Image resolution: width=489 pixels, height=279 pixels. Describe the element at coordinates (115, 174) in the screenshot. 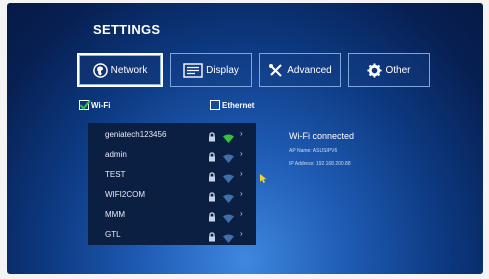

I see `network-name: TEST` at that location.